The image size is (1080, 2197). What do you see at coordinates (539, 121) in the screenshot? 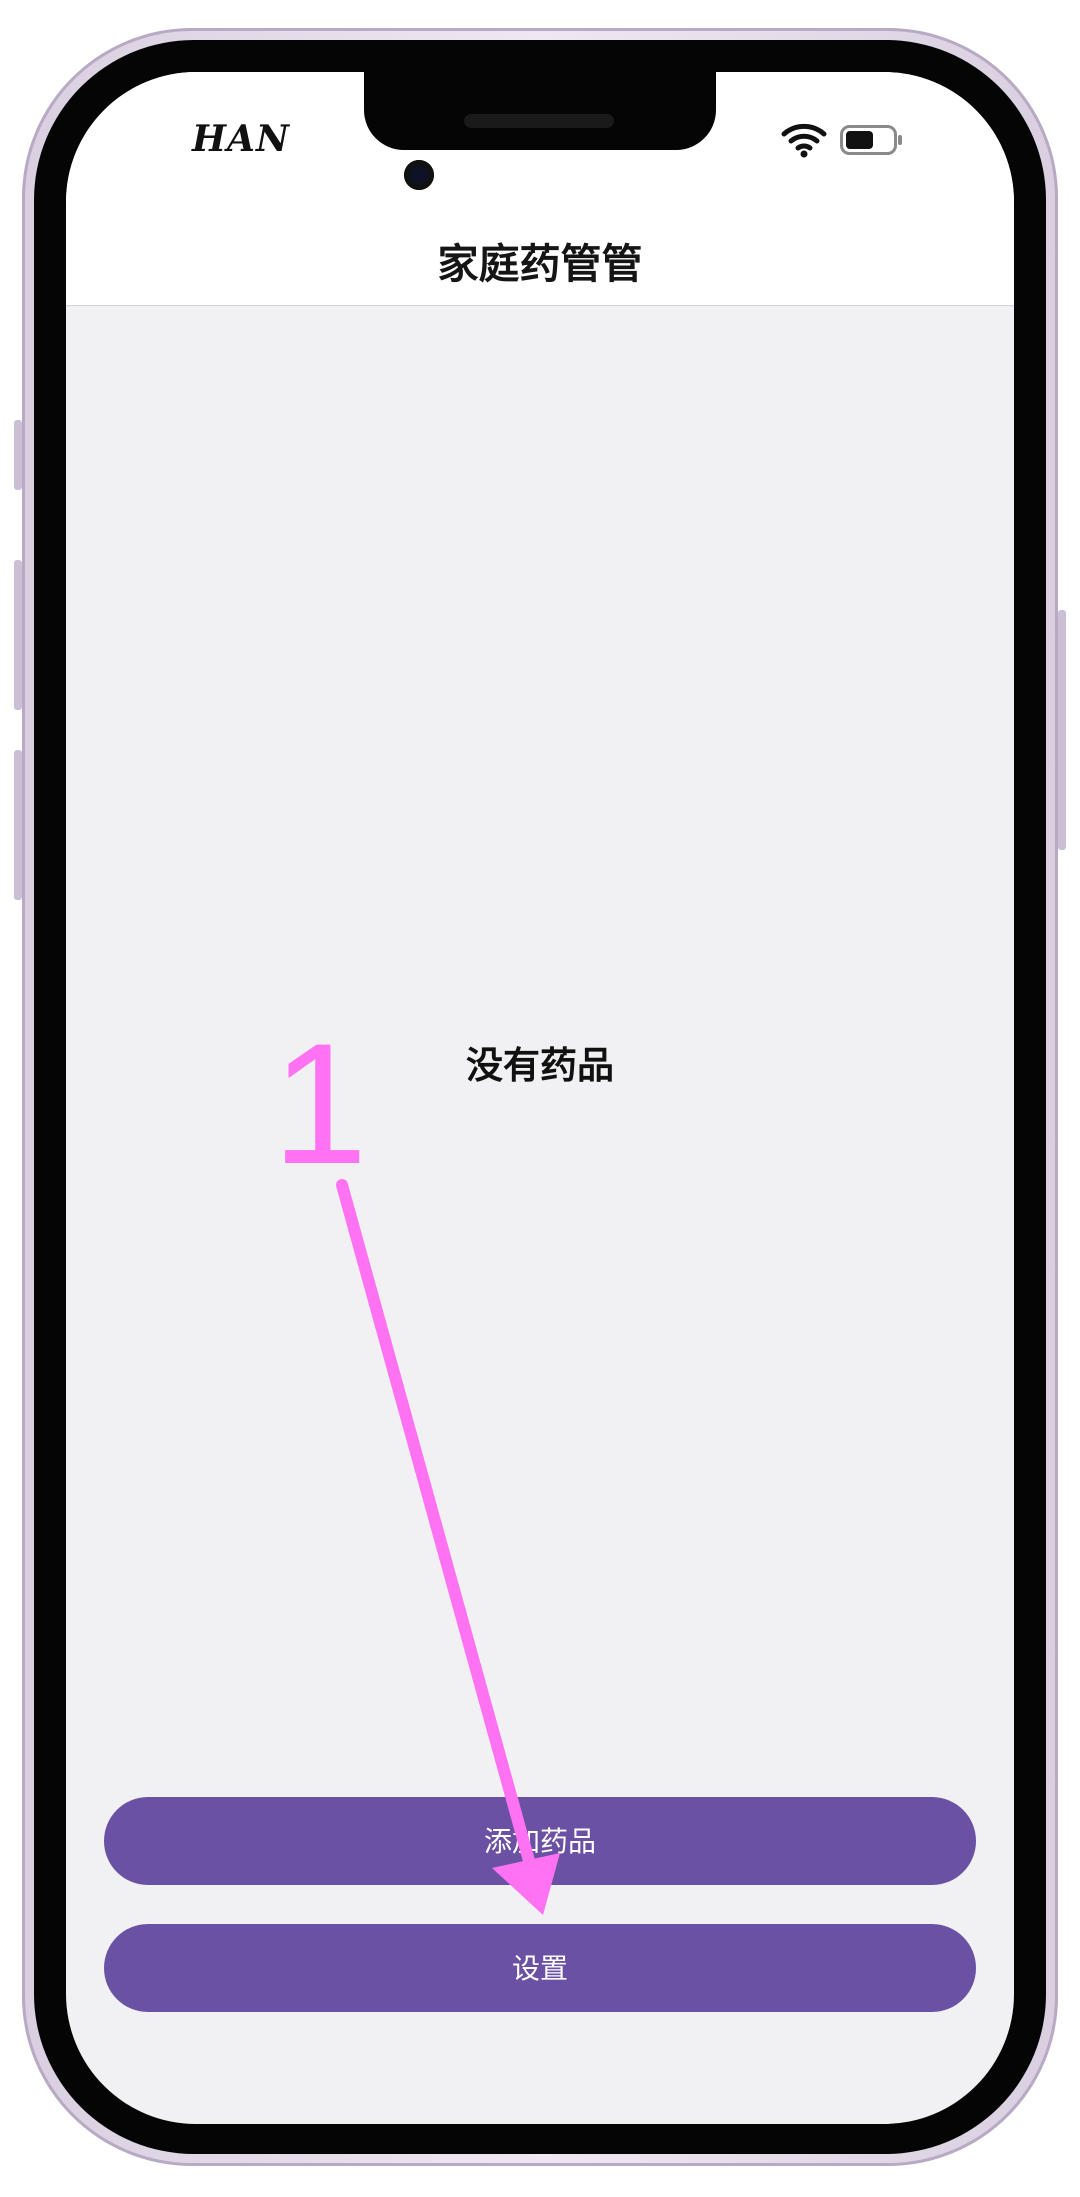
I see `speaker-grille` at bounding box center [539, 121].